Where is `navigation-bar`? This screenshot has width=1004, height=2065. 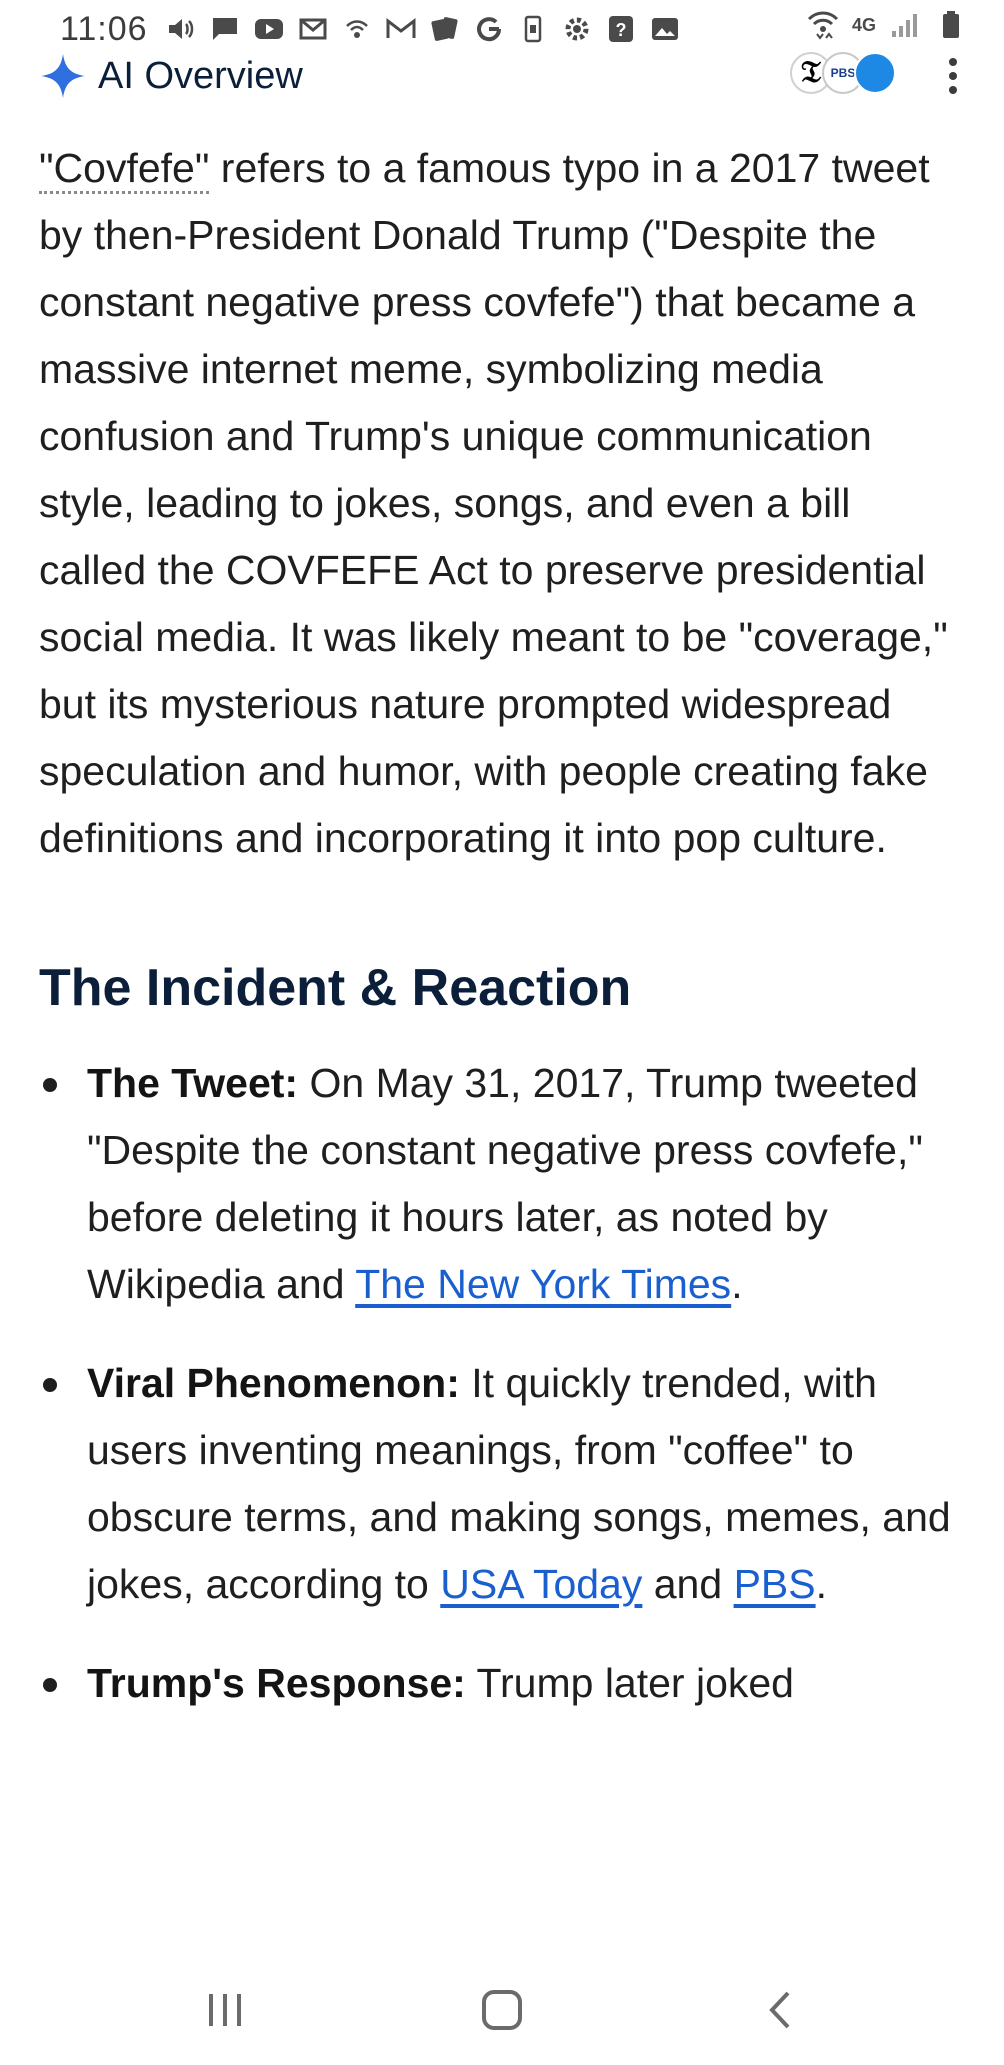 navigation-bar is located at coordinates (502, 2010).